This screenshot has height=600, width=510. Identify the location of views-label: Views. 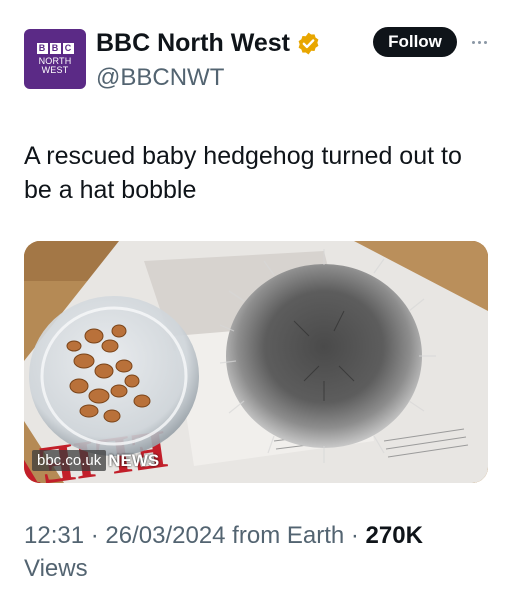
(56, 568).